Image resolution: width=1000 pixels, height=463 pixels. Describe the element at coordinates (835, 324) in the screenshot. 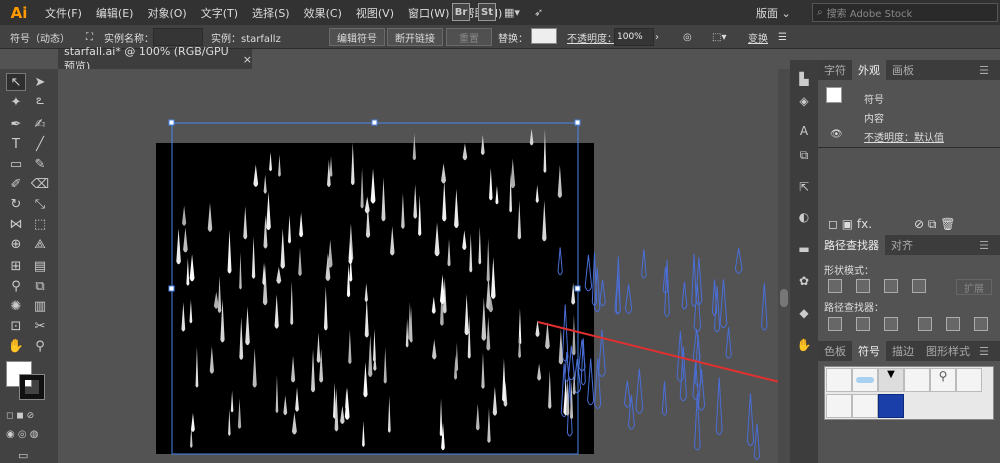

I see `divide-button` at that location.